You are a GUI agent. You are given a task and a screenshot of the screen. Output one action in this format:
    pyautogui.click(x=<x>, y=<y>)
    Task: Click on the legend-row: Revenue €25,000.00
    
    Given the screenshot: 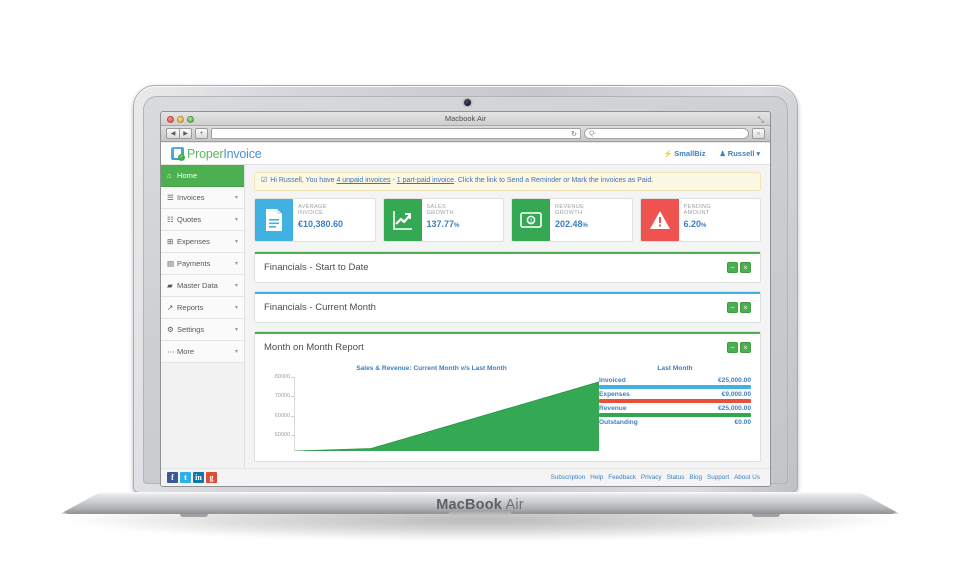 What is the action you would take?
    pyautogui.click(x=675, y=411)
    